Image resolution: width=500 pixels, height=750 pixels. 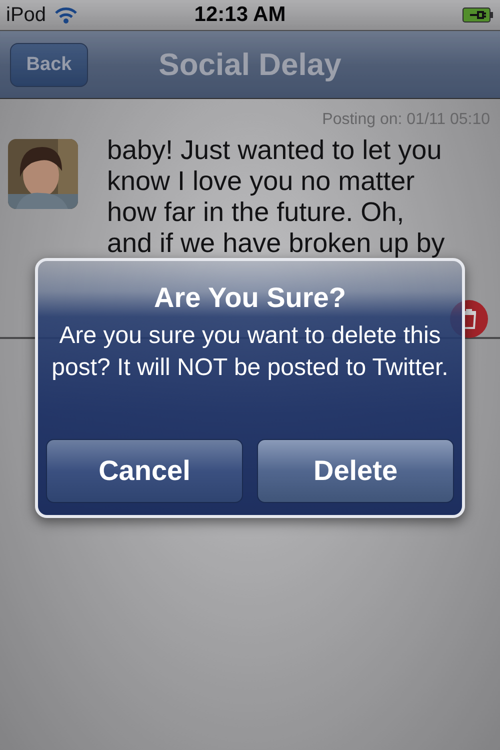 I want to click on carrier-name: iPod, so click(x=26, y=15).